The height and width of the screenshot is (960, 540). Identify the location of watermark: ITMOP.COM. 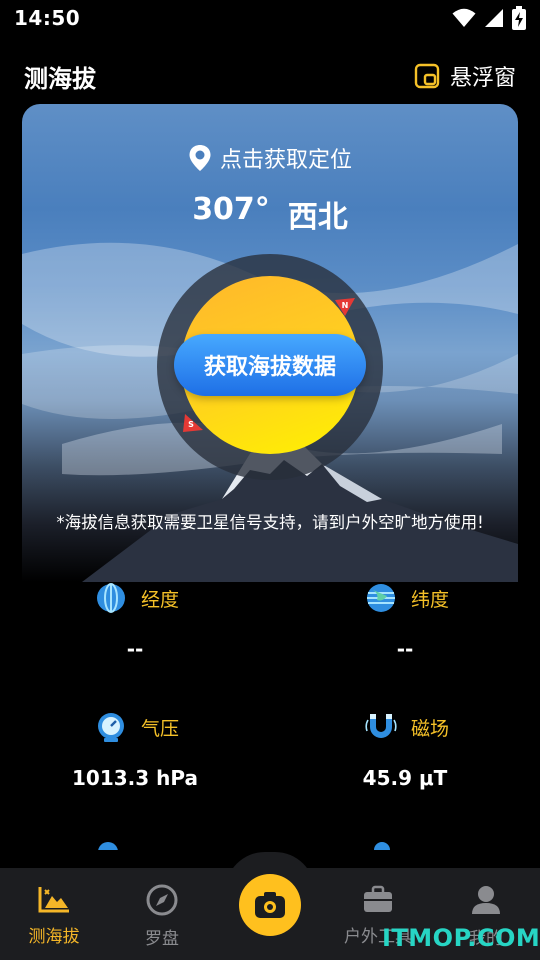
(461, 938).